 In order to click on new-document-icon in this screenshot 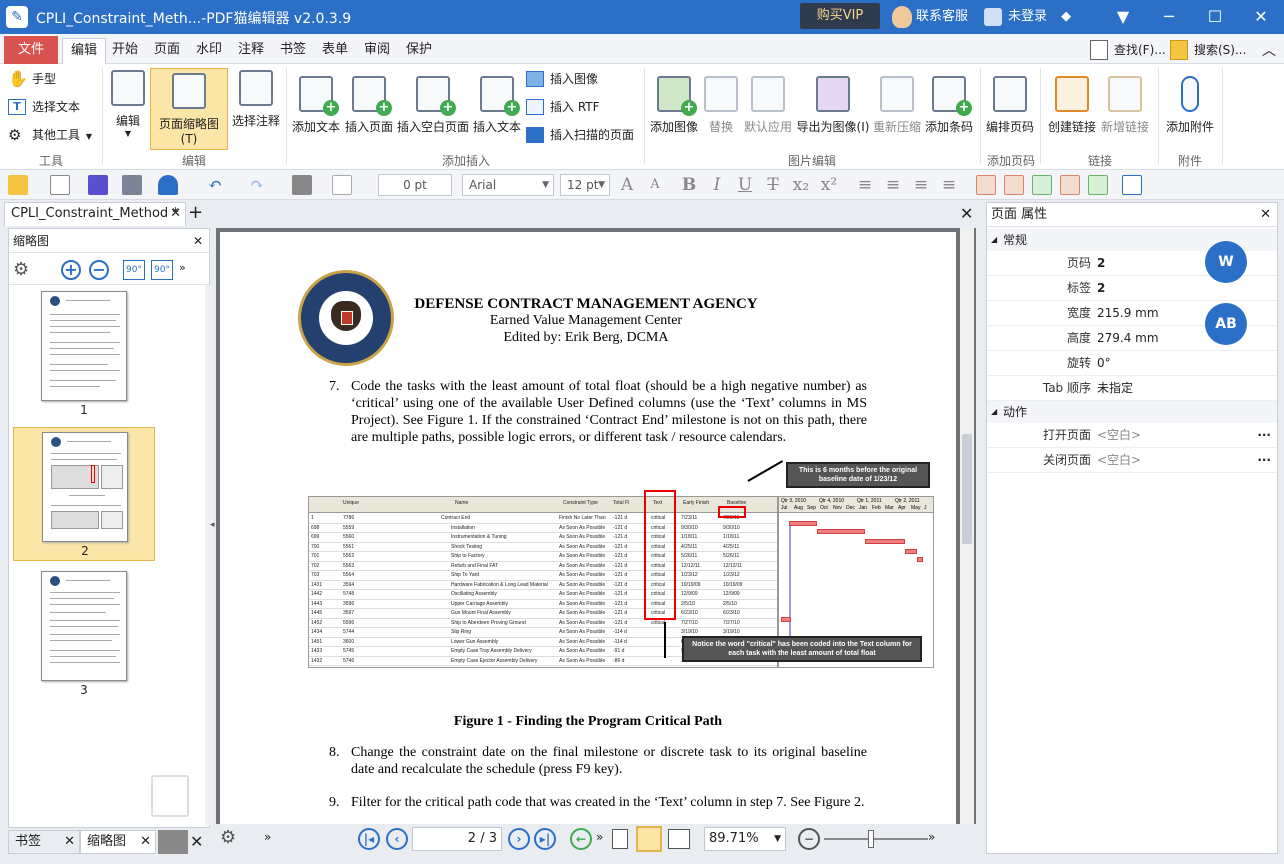, I will do `click(60, 185)`.